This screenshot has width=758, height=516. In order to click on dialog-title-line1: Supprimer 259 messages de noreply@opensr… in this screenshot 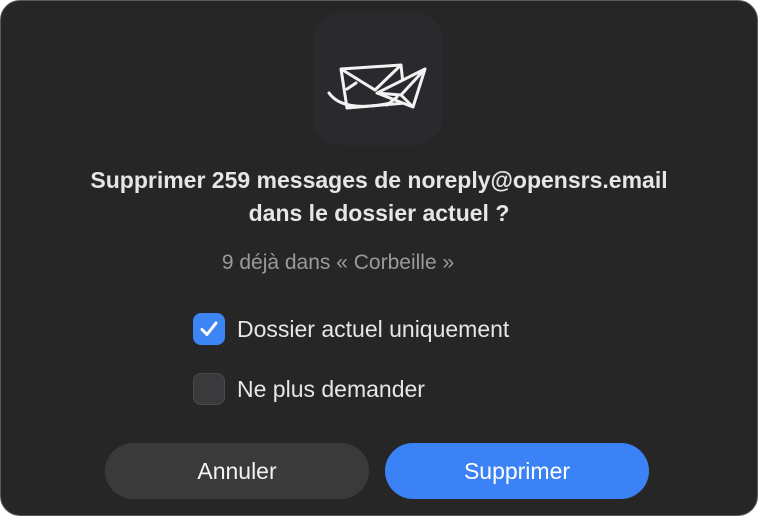, I will do `click(379, 180)`.